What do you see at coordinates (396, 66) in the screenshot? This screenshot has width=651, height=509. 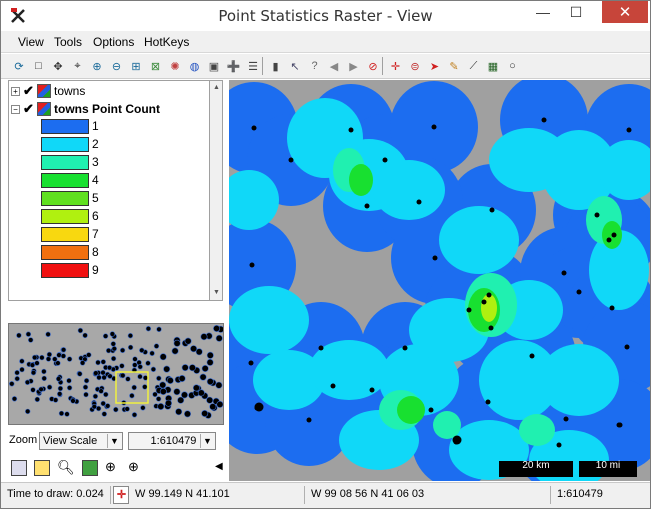 I see `move-icon: ✛` at bounding box center [396, 66].